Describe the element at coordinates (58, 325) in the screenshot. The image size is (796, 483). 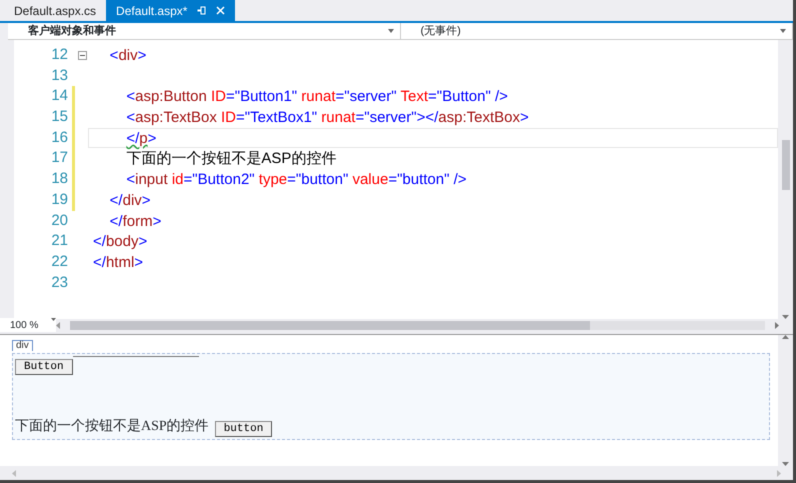
I see `left-arrow-icon` at that location.